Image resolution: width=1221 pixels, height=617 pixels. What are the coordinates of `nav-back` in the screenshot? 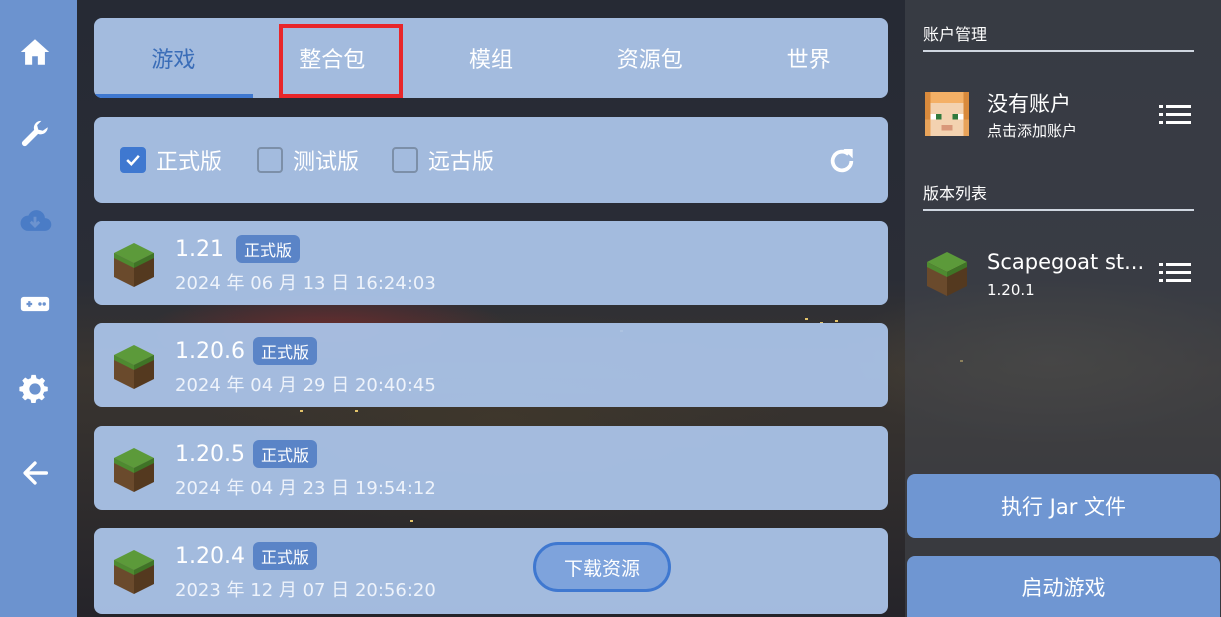 It's located at (35, 473).